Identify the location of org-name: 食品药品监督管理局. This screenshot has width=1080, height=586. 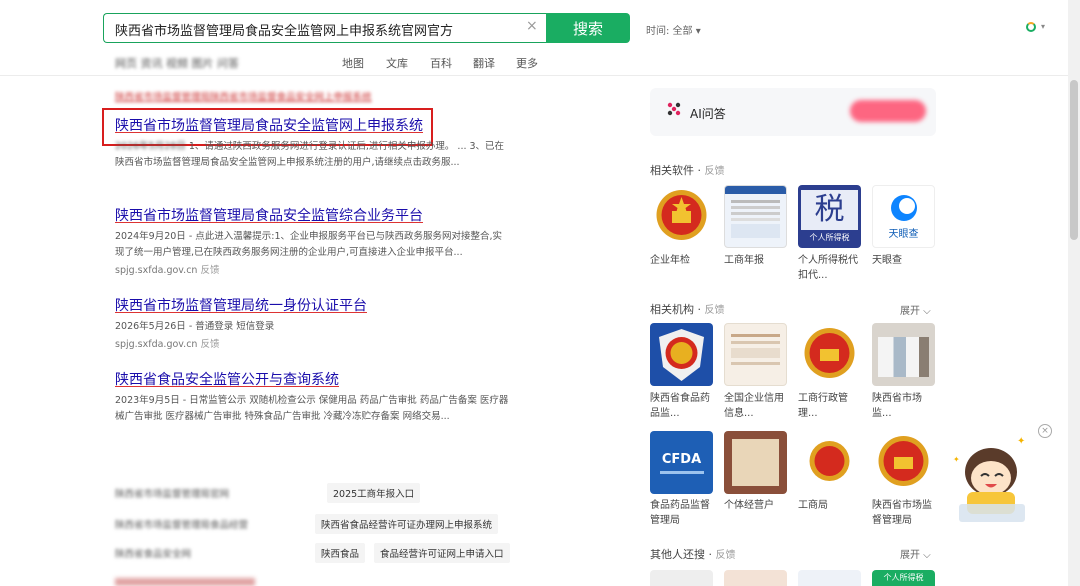
(684, 513).